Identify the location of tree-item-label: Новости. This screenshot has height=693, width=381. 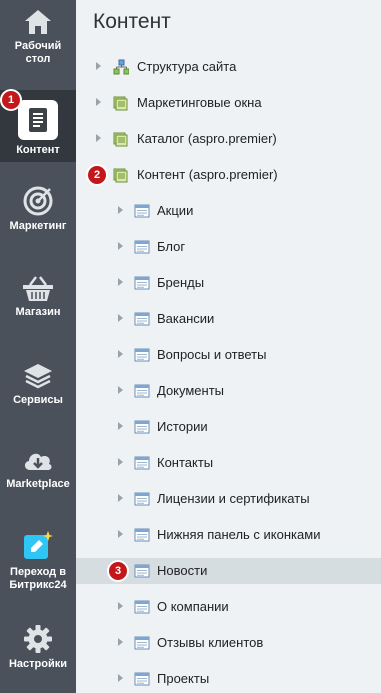
(182, 570).